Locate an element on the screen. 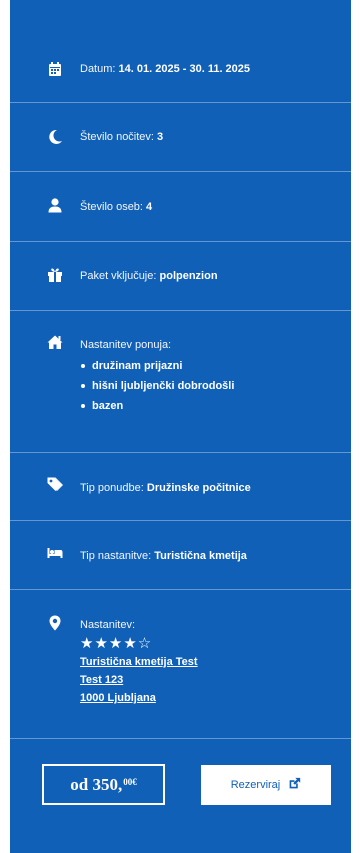  bed-icon is located at coordinates (55, 553).